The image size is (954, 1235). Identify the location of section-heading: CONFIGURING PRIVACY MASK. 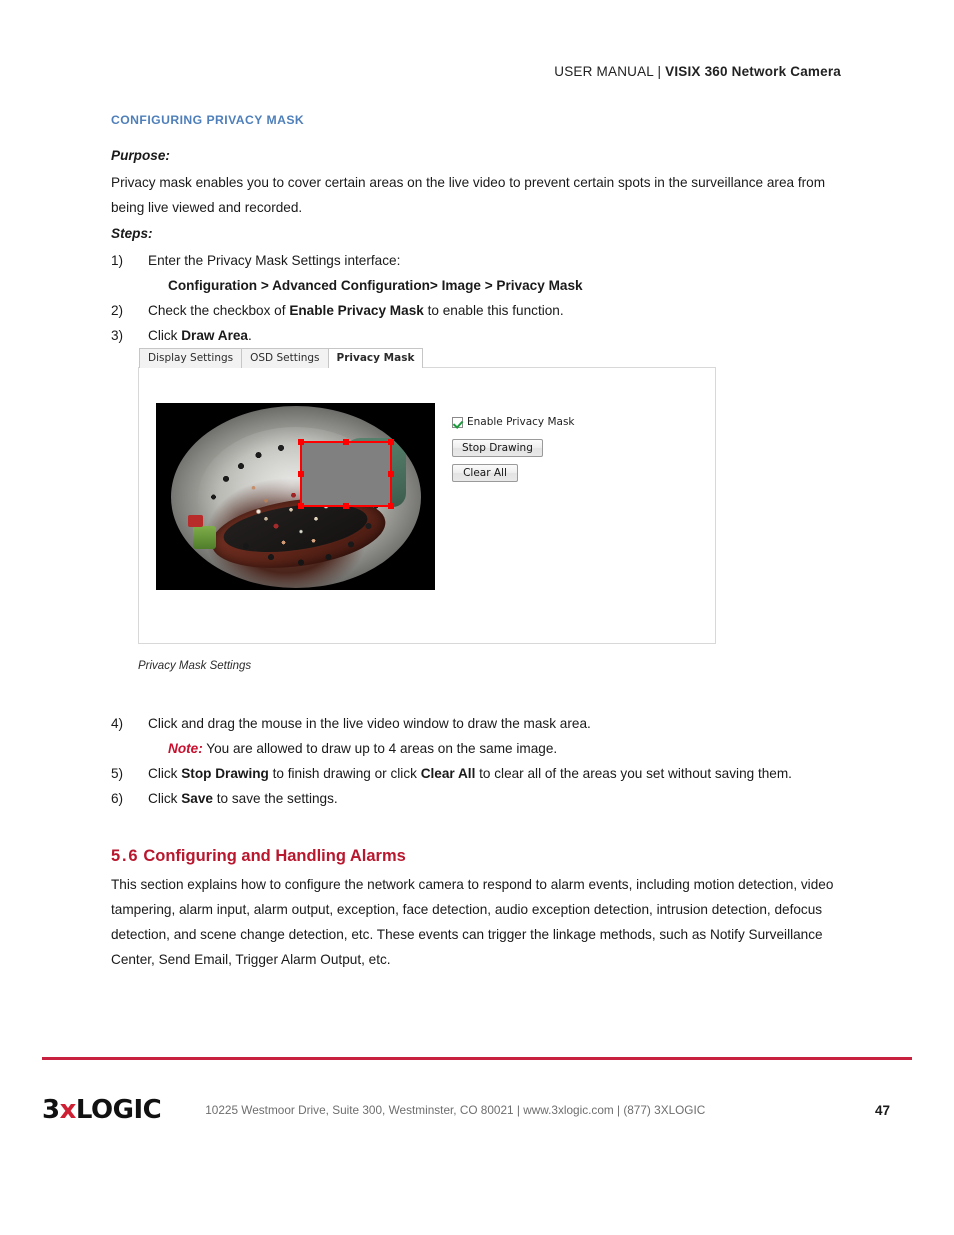
(208, 120).